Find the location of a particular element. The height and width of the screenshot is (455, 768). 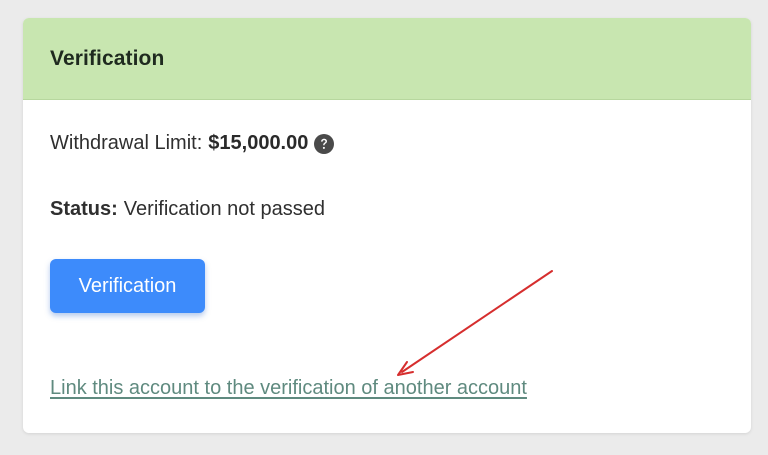

withdrawal-limit-label: Withdrawal Limit: is located at coordinates (126, 143).